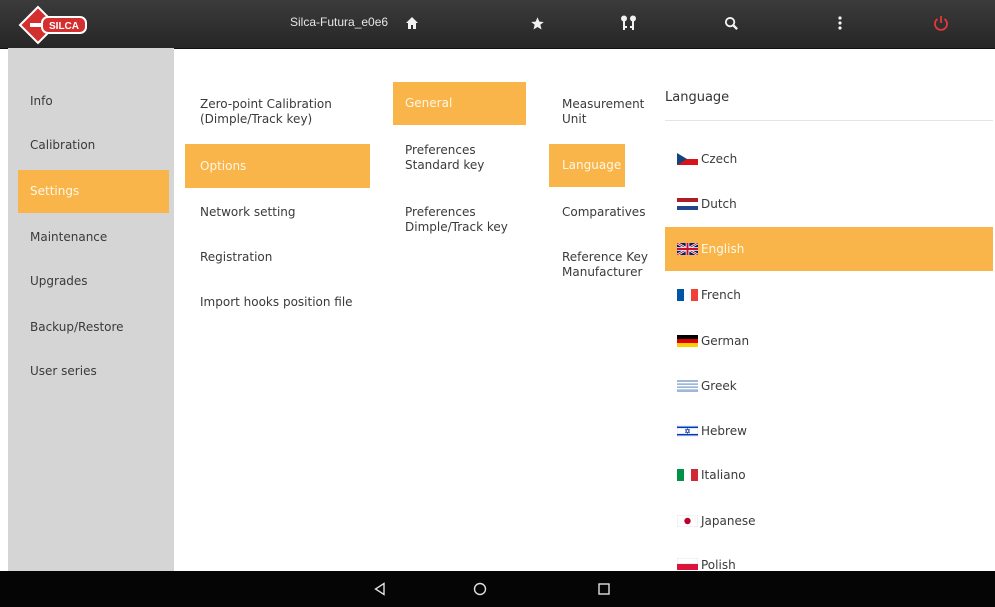 The height and width of the screenshot is (607, 995). I want to click on language-option-hebrew: Hebrew, so click(829, 431).